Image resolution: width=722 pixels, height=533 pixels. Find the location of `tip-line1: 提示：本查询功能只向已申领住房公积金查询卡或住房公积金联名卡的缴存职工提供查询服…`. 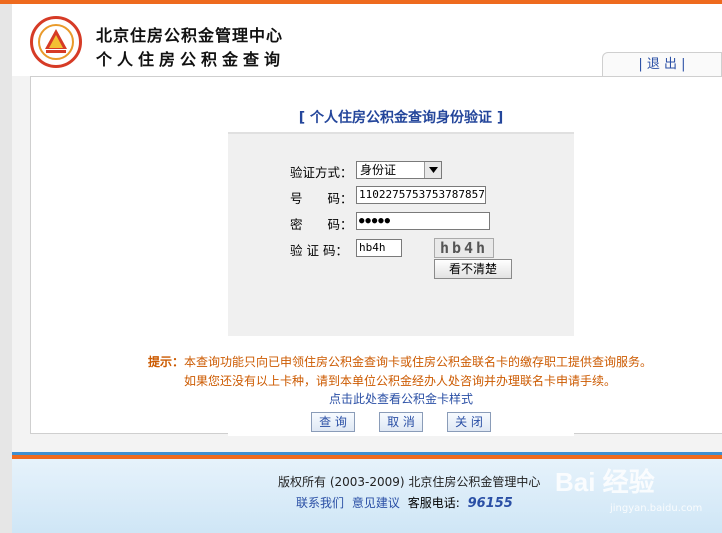

tip-line1: 提示：本查询功能只向已申领住房公积金查询卡或住房公积金联名卡的缴存职工提供查询服… is located at coordinates (400, 361).